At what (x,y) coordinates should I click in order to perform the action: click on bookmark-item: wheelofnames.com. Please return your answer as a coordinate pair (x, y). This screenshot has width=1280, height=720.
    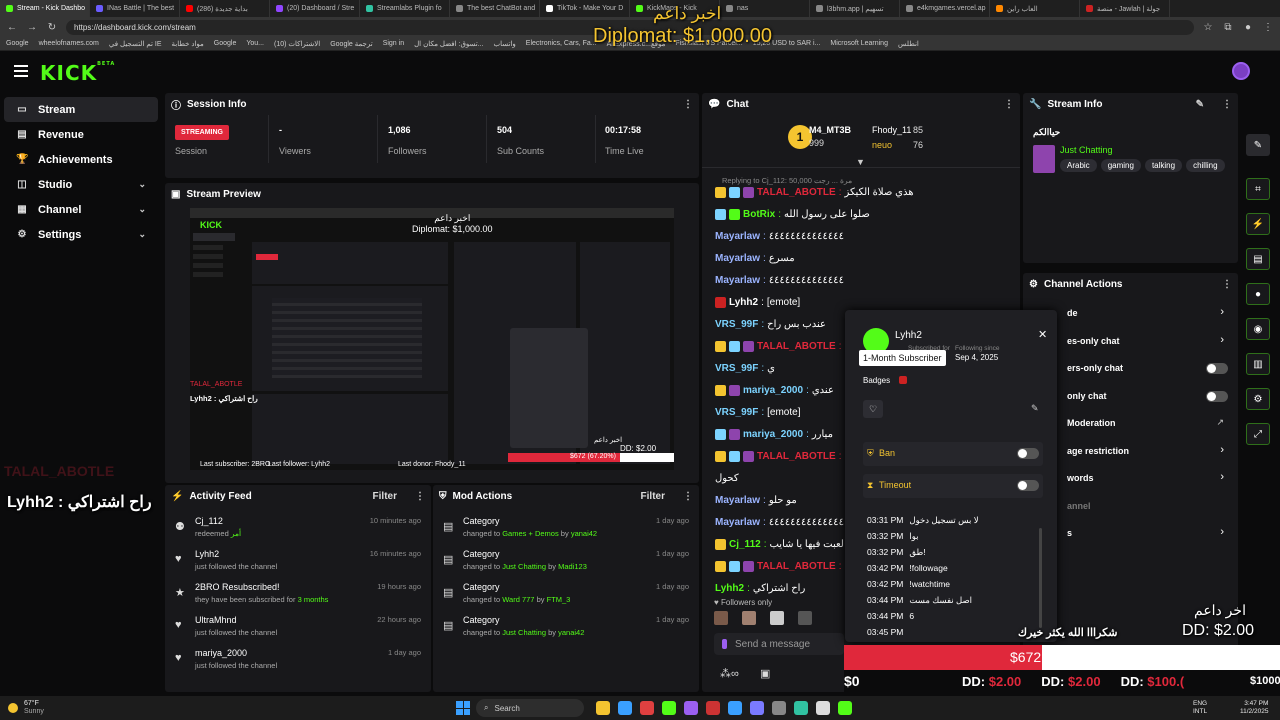
    Looking at the image, I should click on (69, 43).